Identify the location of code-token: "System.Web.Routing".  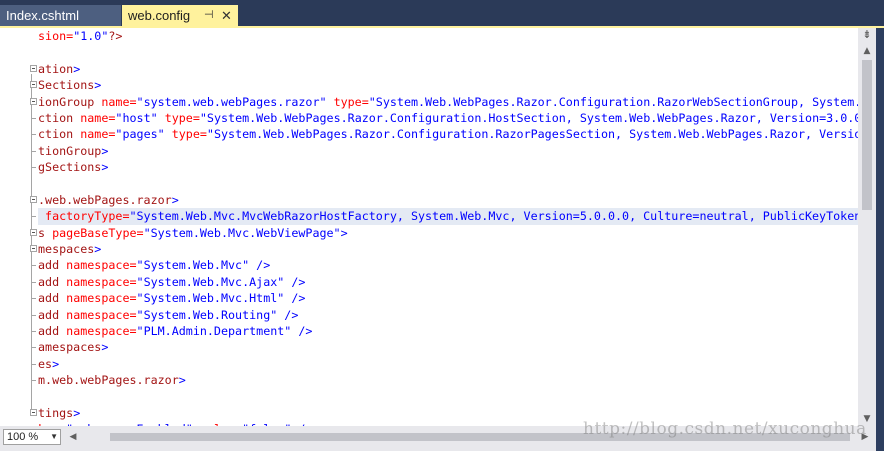
(207, 314).